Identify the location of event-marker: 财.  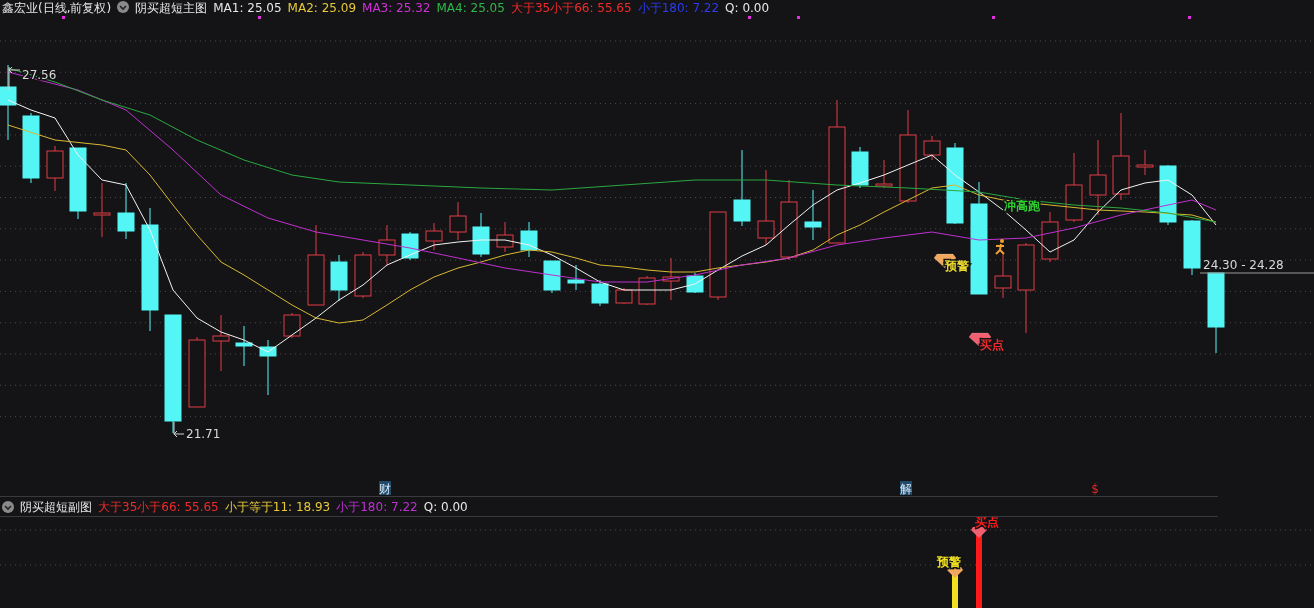
(385, 489).